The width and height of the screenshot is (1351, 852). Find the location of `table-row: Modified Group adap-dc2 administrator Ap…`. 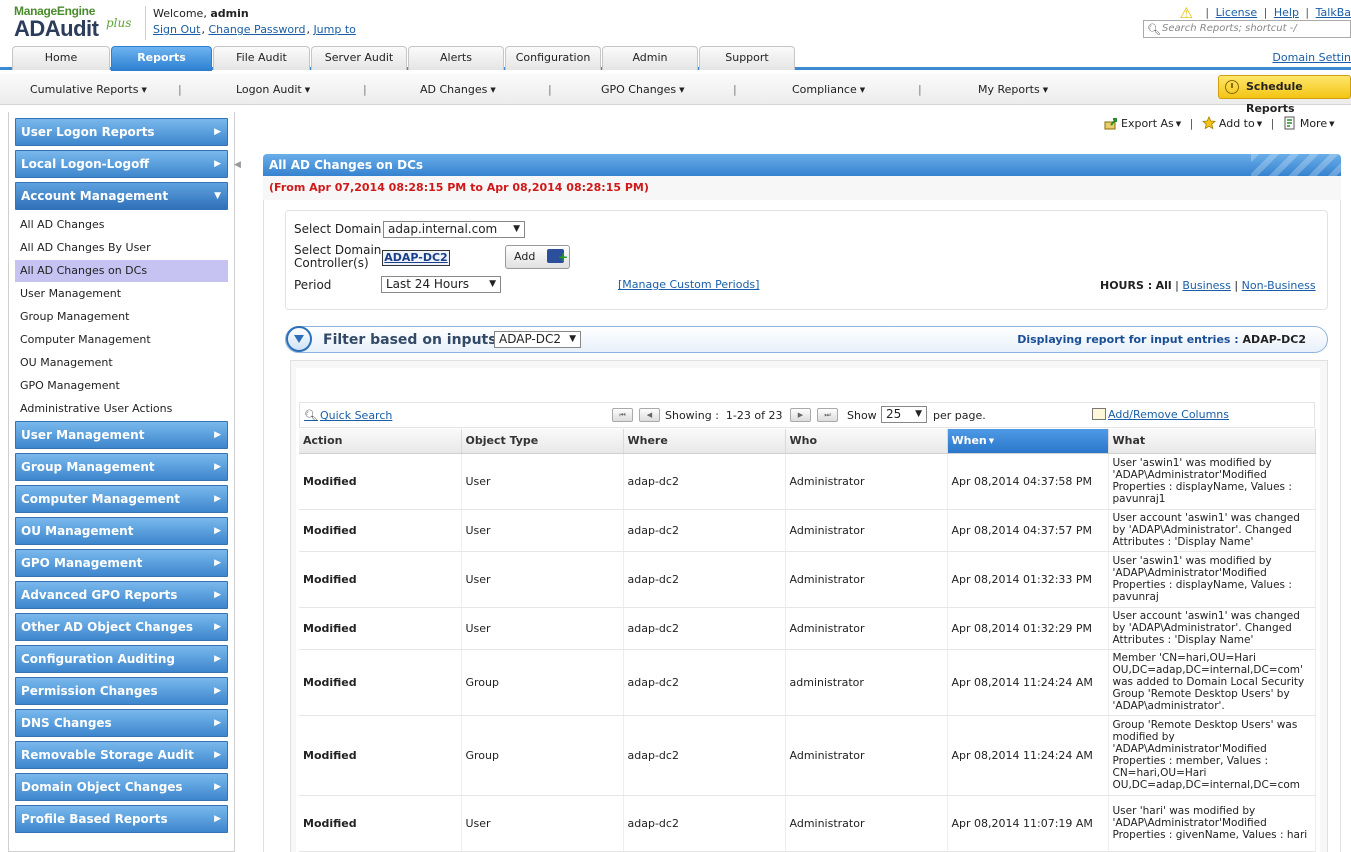

table-row: Modified Group adap-dc2 administrator Ap… is located at coordinates (807, 682).